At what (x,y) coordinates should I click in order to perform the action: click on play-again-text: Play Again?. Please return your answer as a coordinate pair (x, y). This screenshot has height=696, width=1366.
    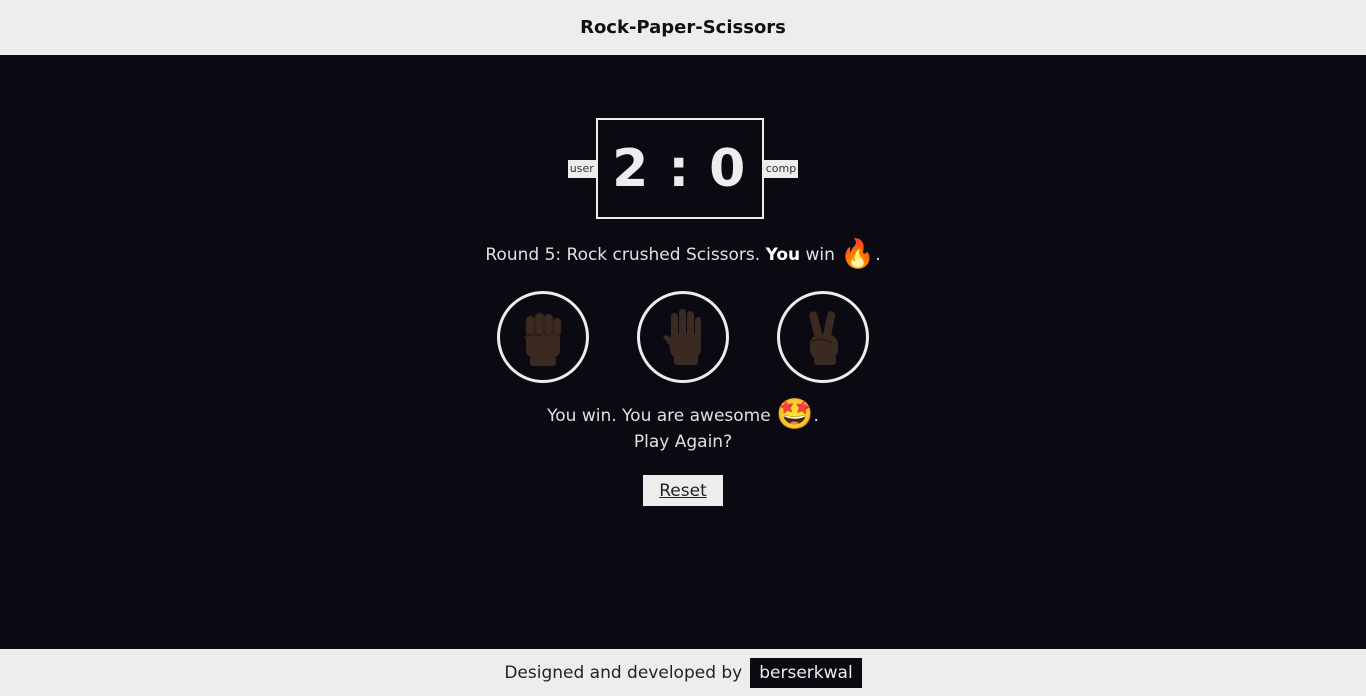
    Looking at the image, I should click on (683, 442).